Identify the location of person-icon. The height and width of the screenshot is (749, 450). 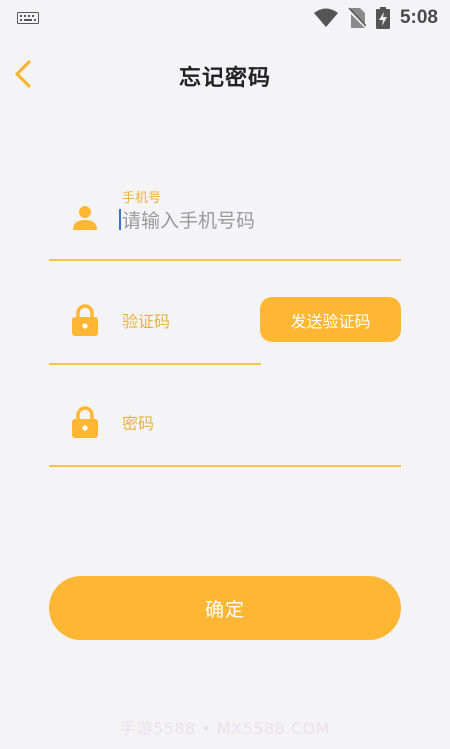
(85, 218).